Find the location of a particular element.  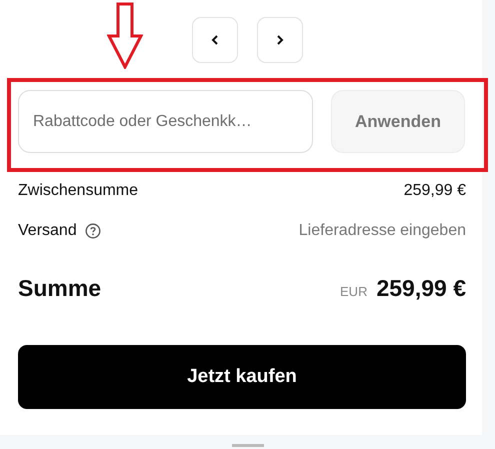

annotation-arrow is located at coordinates (125, 35).